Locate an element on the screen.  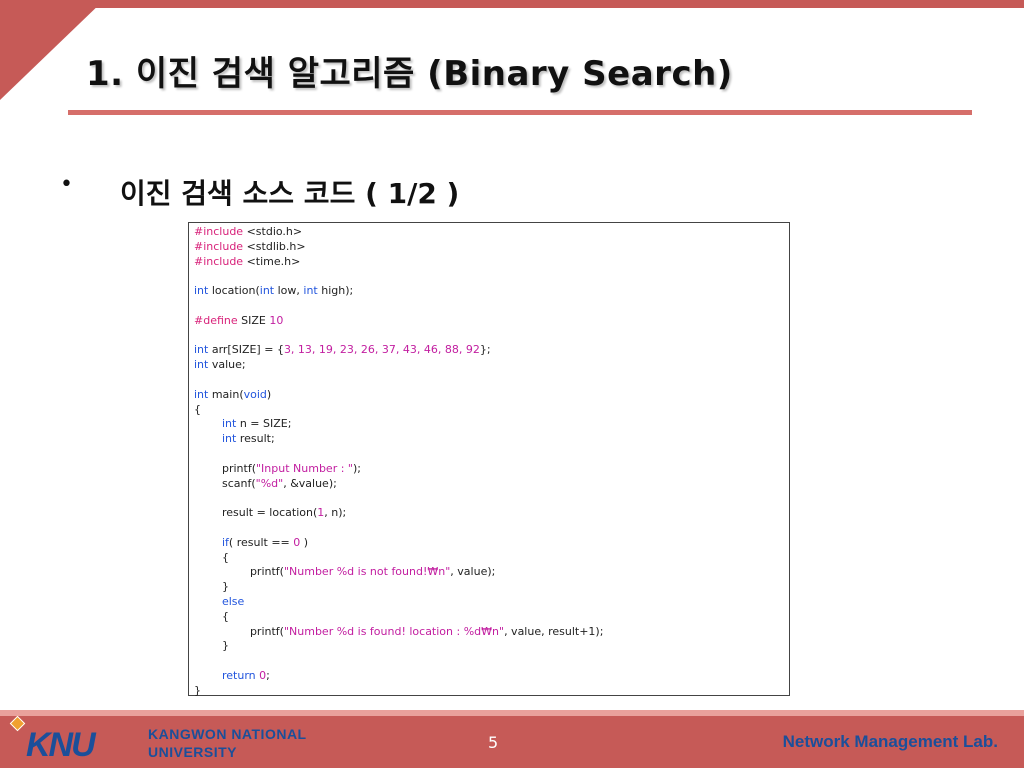
code-token: , n); is located at coordinates (335, 513).